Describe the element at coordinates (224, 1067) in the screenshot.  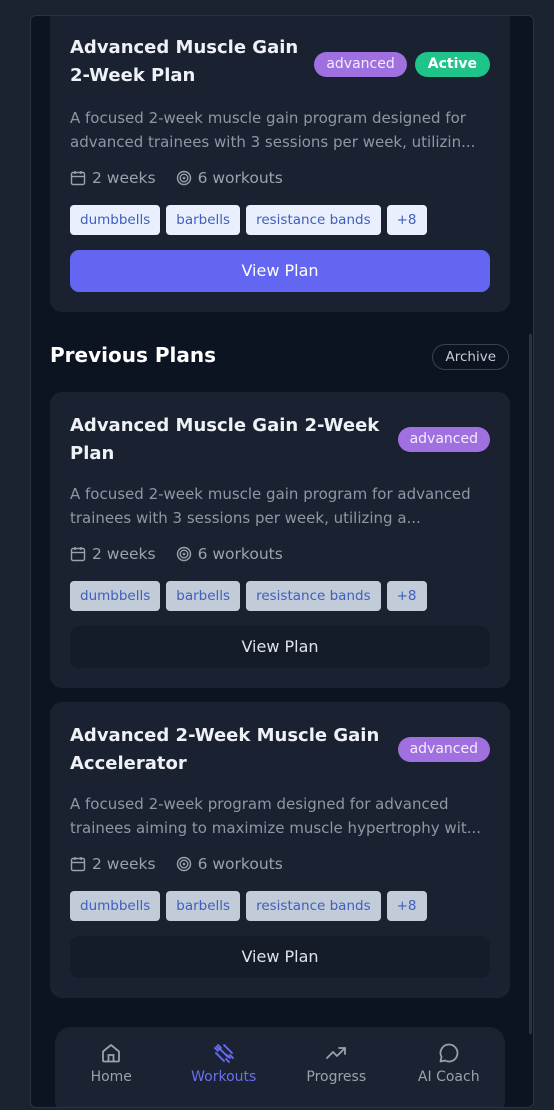
I see `nav-item-workouts: Workouts` at that location.